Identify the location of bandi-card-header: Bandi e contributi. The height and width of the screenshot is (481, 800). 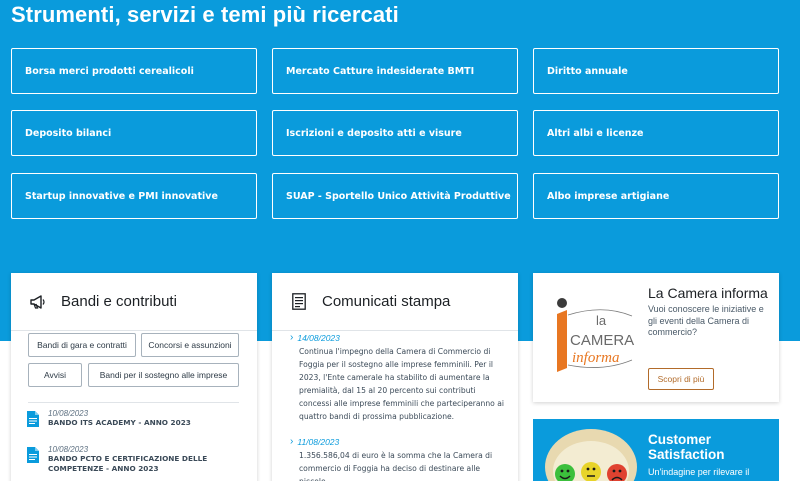
(134, 302).